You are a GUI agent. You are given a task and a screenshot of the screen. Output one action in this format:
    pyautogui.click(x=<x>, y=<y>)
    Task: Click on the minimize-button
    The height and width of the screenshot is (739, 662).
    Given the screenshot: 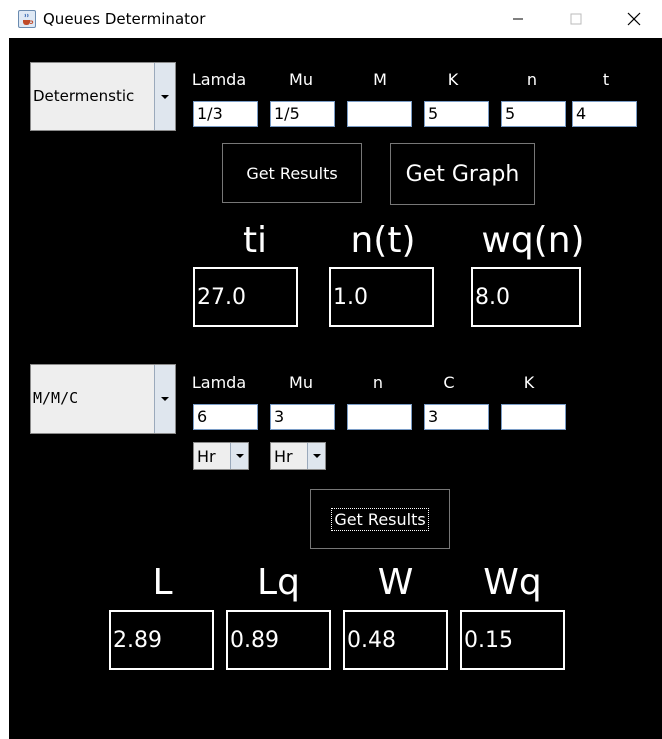 What is the action you would take?
    pyautogui.click(x=518, y=19)
    